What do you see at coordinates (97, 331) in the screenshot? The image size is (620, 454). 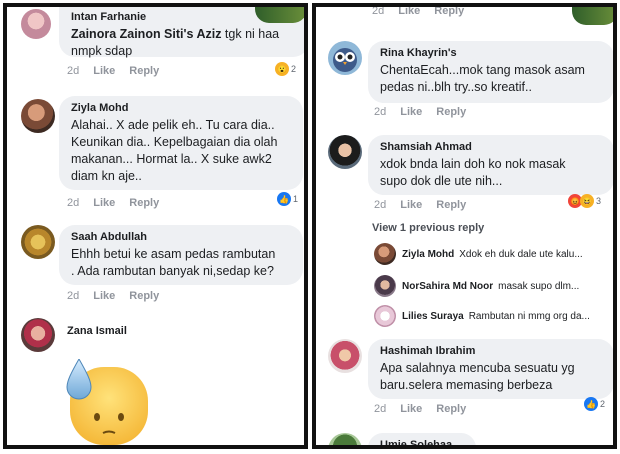 I see `commenter-name: Zana Ismail` at bounding box center [97, 331].